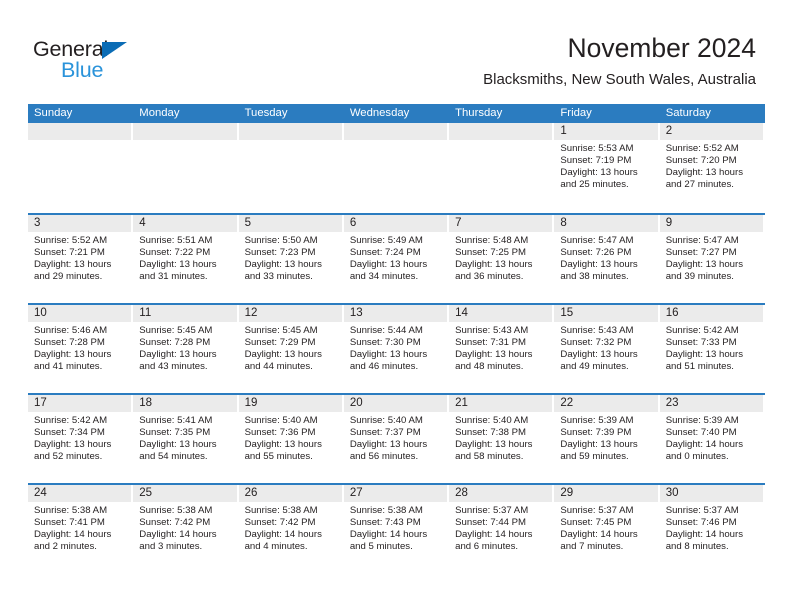 This screenshot has height=612, width=792. Describe the element at coordinates (185, 313) in the screenshot. I see `day-number-band: 11` at that location.